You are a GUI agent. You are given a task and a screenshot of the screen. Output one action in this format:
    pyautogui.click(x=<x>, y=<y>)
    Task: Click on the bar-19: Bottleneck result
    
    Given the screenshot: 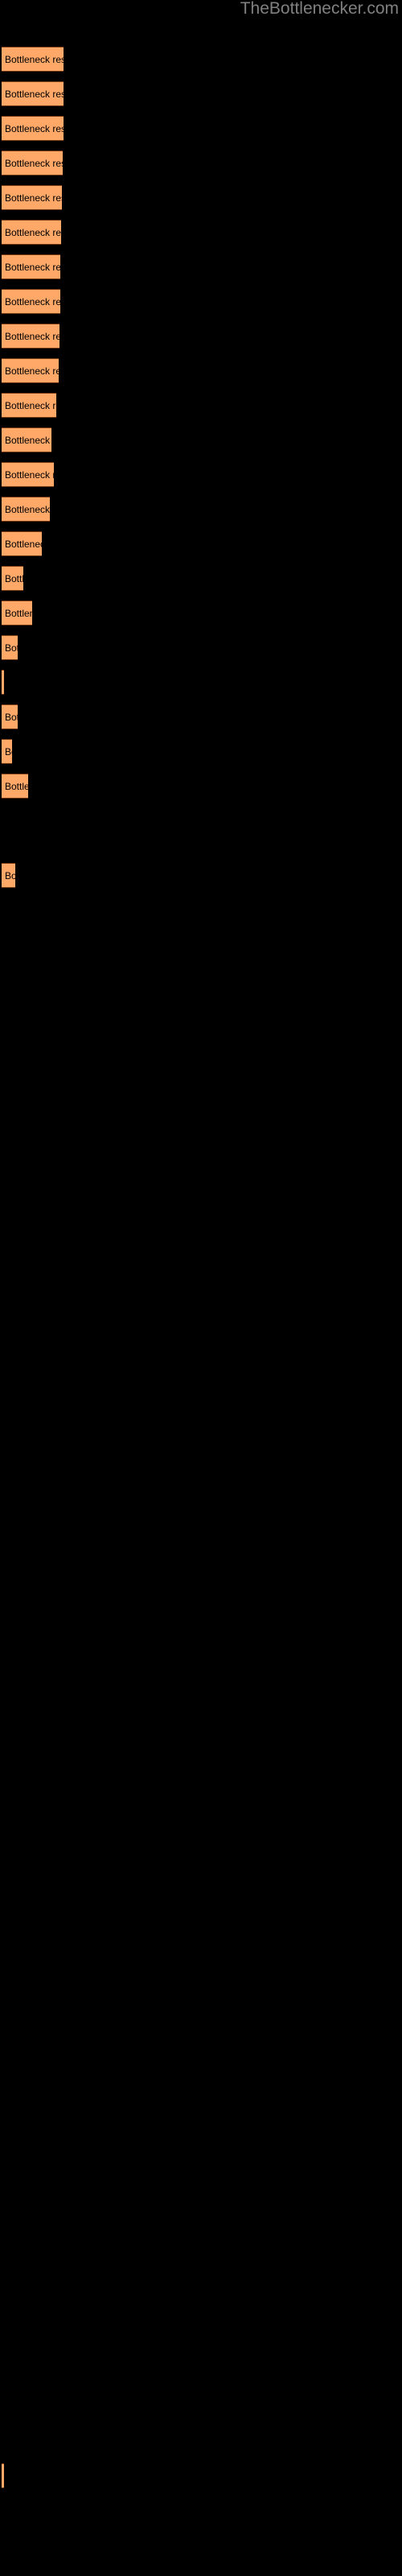 What is the action you would take?
    pyautogui.click(x=3, y=682)
    